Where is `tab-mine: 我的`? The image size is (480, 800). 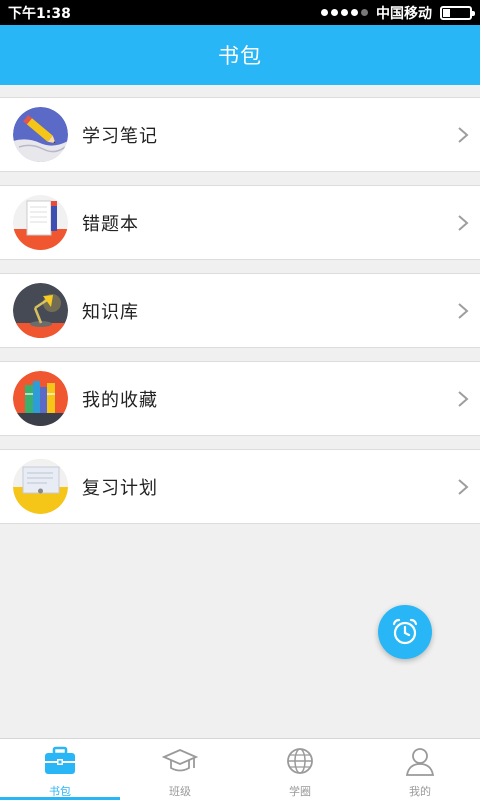
tab-mine: 我的 is located at coordinates (420, 769).